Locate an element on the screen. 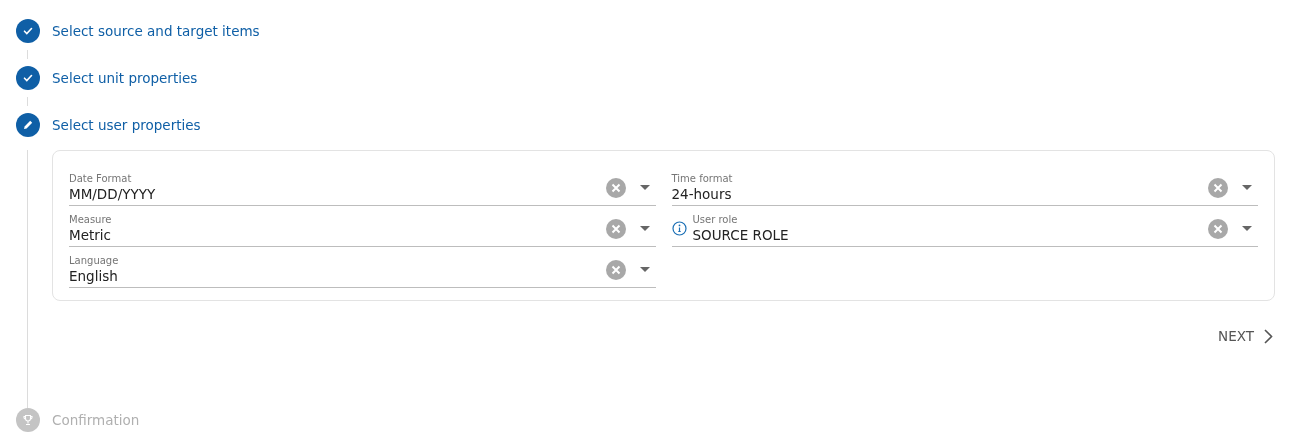  field-label: Language is located at coordinates (94, 260).